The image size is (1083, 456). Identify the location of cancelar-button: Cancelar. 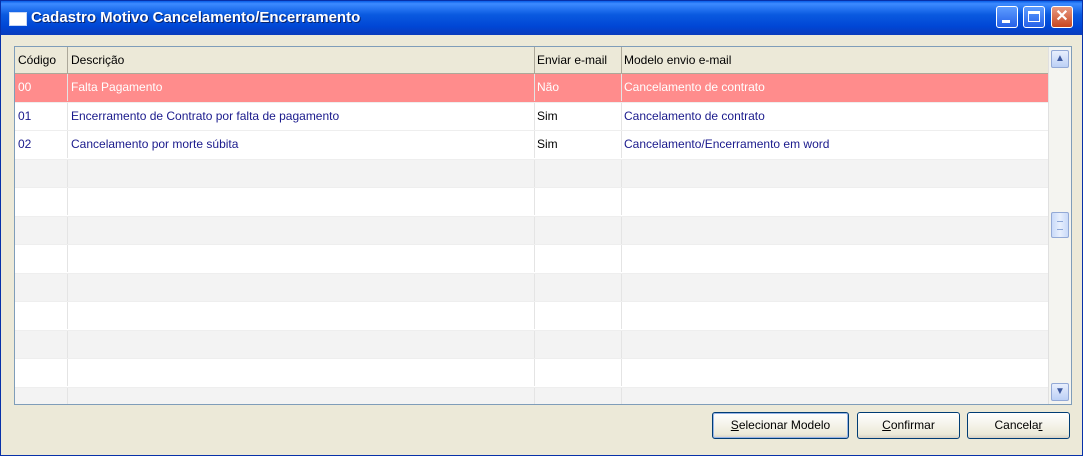
(1018, 425).